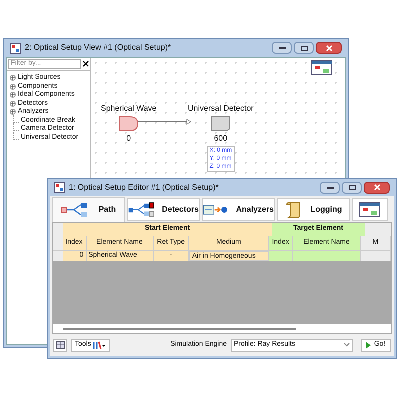 The image size is (400, 400). I want to click on view-button, so click(60, 345).